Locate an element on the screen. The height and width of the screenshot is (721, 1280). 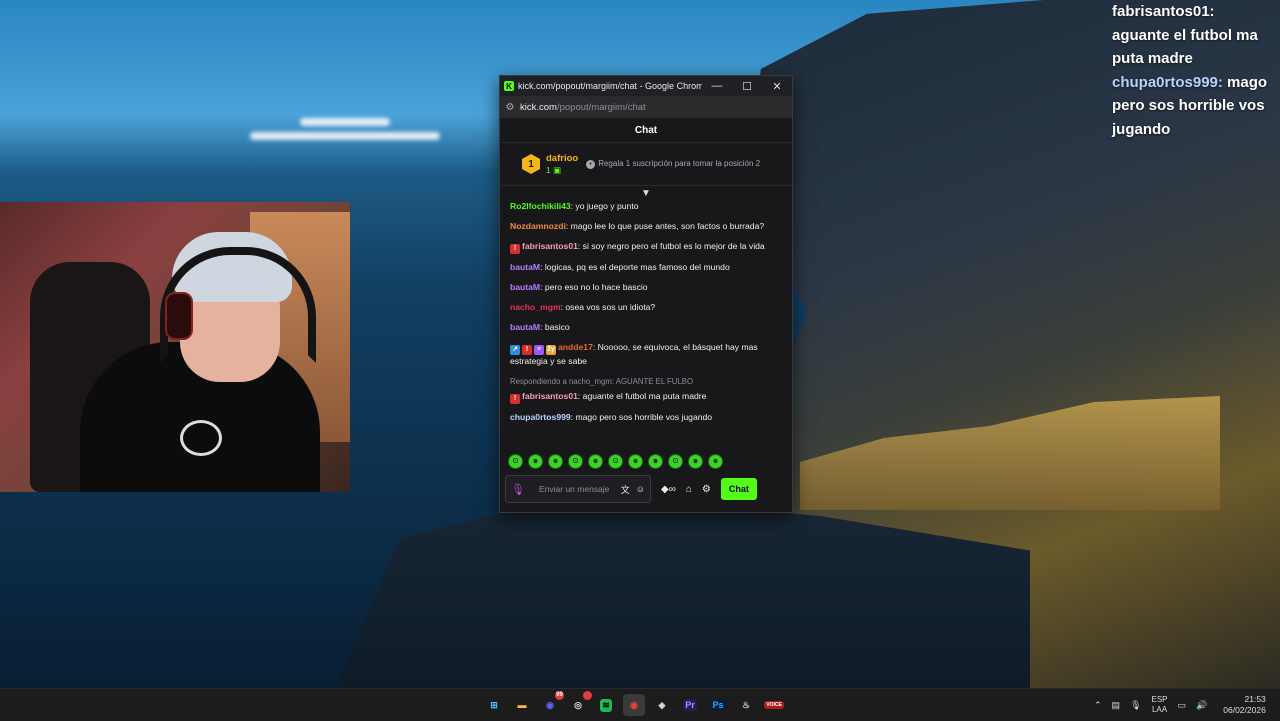
chat-username: nacho_mgm is located at coordinates (535, 307).